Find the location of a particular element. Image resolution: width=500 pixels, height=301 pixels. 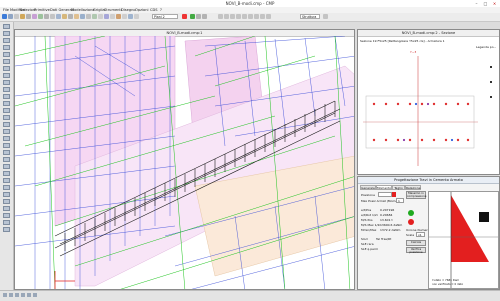

verify-button: Verifica posizione is located at coordinates (416, 250).